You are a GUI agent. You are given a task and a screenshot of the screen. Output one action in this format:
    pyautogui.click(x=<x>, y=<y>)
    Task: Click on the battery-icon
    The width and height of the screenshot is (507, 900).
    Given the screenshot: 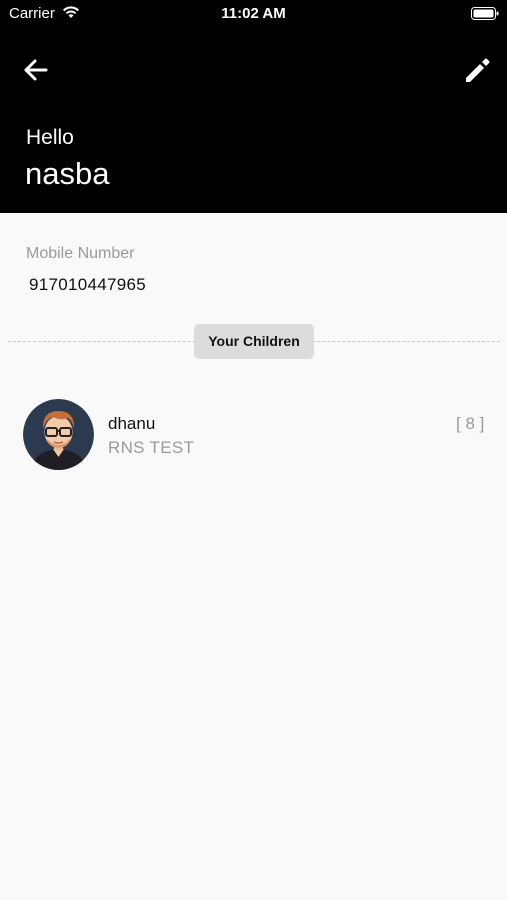 What is the action you would take?
    pyautogui.click(x=485, y=13)
    